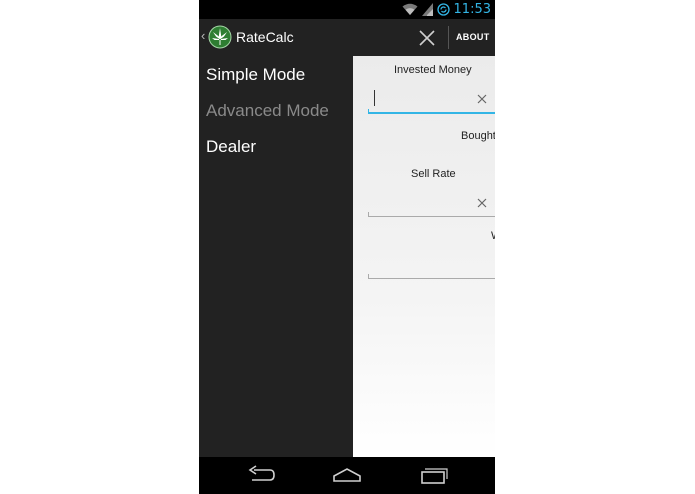  Describe the element at coordinates (431, 275) in the screenshot. I see `third-field` at that location.